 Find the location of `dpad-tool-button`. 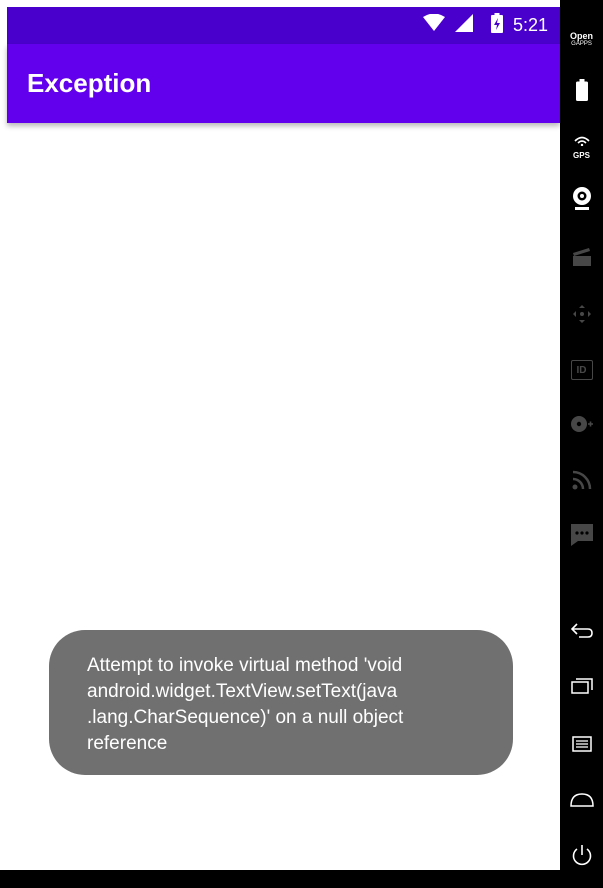

dpad-tool-button is located at coordinates (581, 316).